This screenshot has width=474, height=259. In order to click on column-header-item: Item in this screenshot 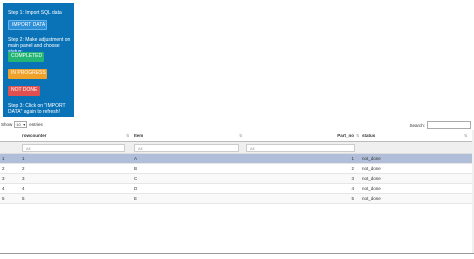, I will do `click(138, 135)`.